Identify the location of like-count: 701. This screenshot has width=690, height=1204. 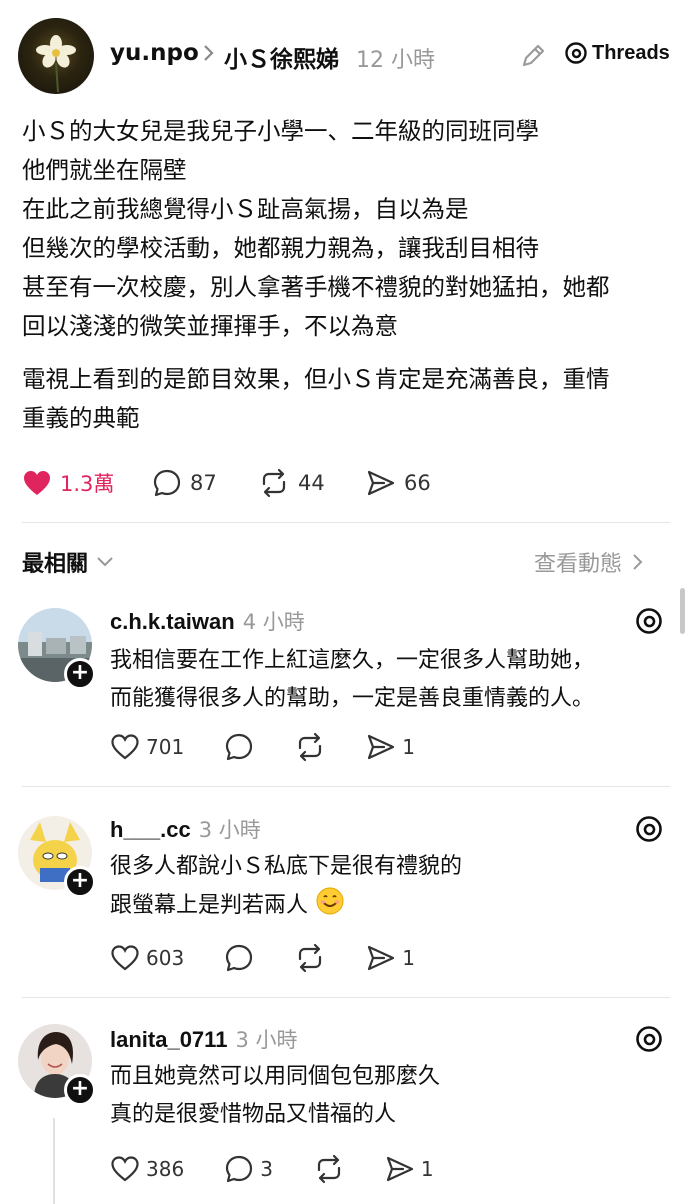
(165, 747).